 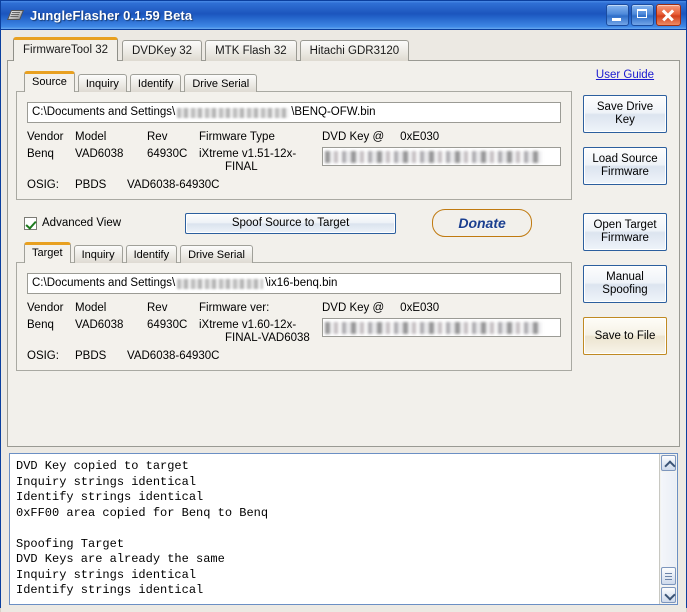 What do you see at coordinates (625, 75) in the screenshot?
I see `user-guide-link: User Guide` at bounding box center [625, 75].